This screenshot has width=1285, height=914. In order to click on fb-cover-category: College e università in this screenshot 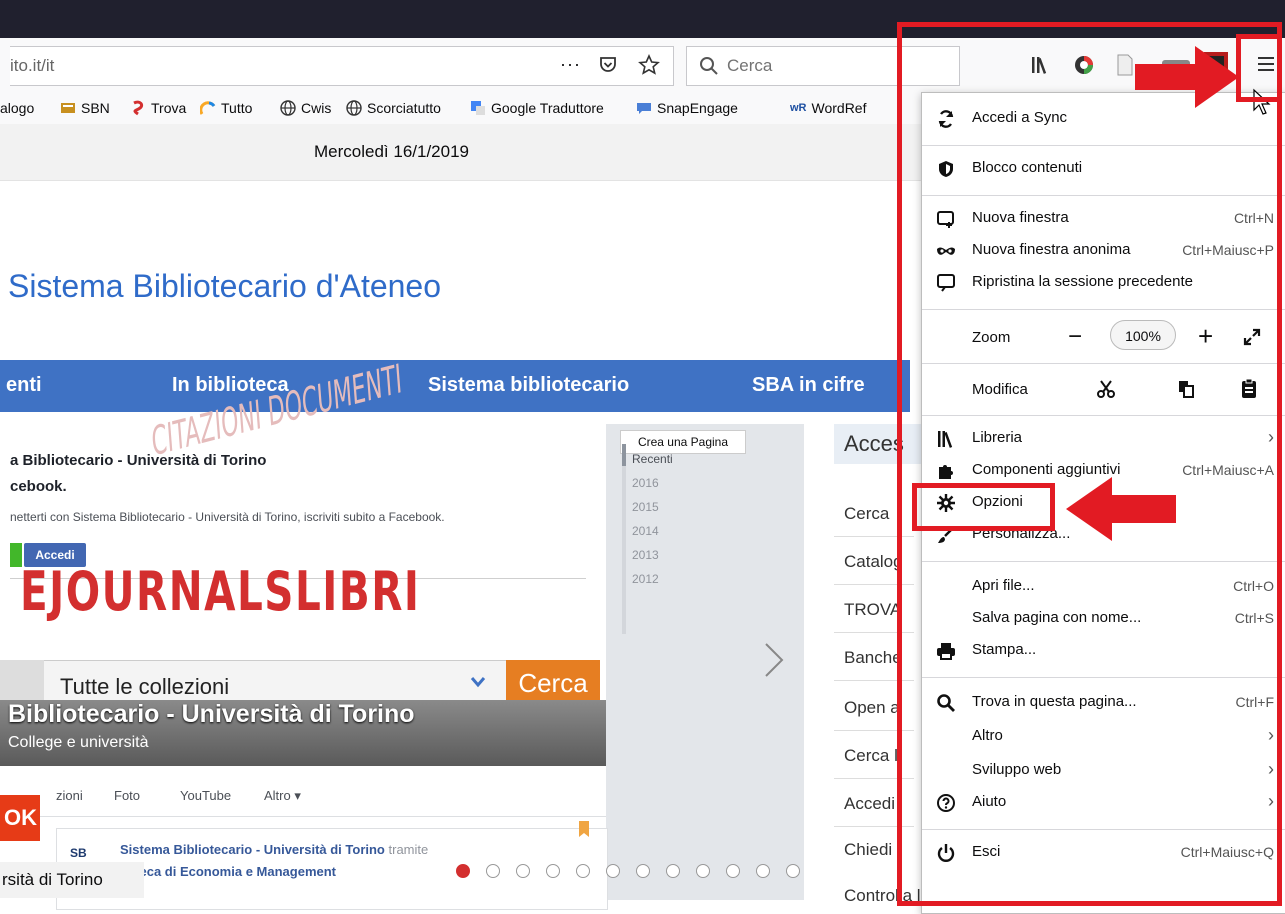, I will do `click(78, 742)`.